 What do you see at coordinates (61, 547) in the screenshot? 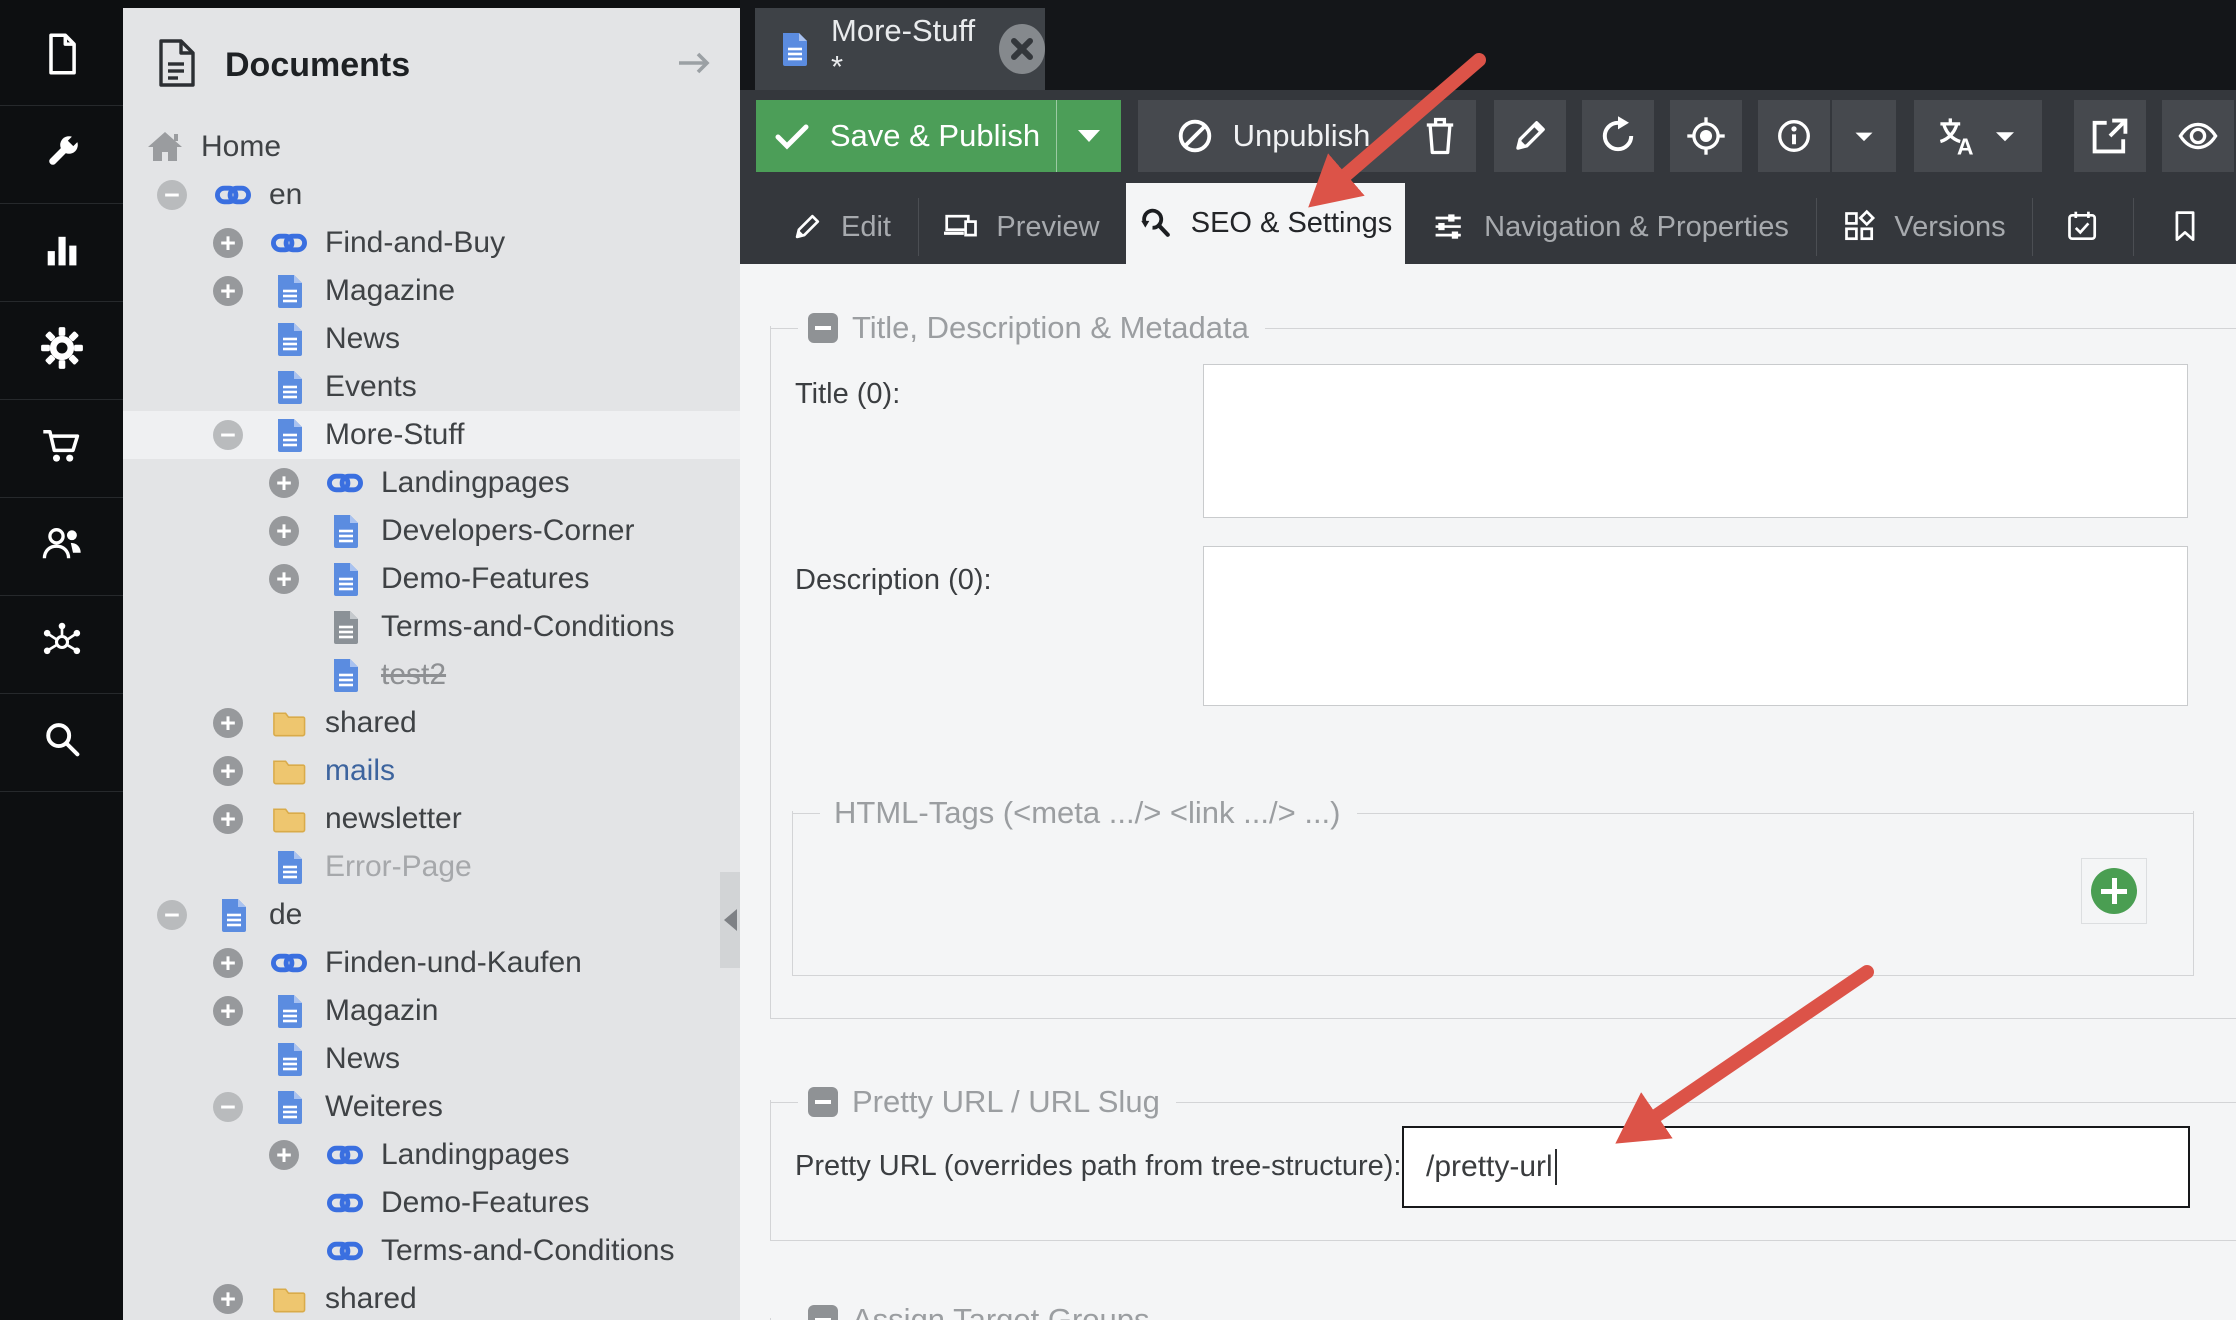
I see `sidebar-item-customers` at bounding box center [61, 547].